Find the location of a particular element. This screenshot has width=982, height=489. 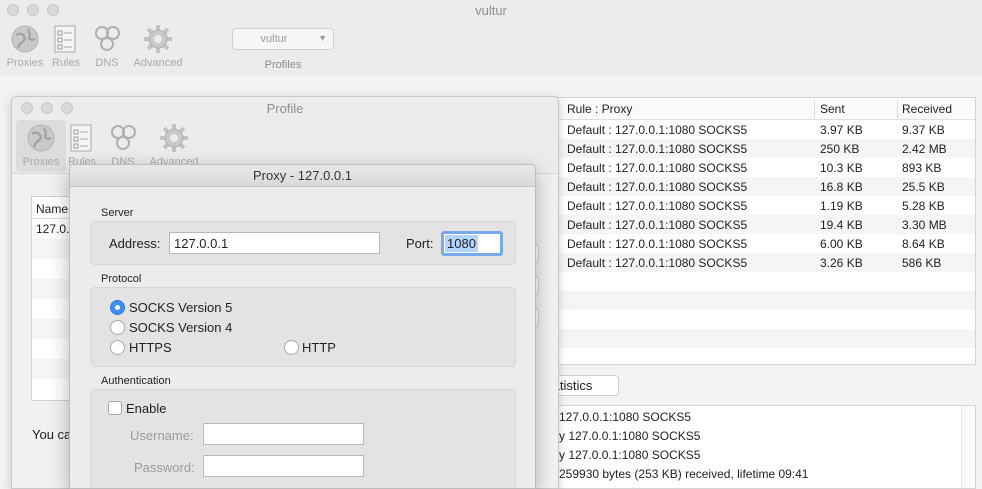

window-title: vultur is located at coordinates (491, 10).